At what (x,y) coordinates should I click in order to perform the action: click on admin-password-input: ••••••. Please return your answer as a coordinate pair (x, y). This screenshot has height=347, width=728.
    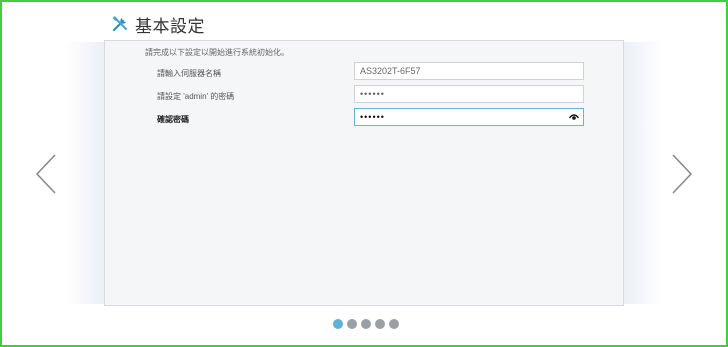
    Looking at the image, I should click on (469, 94).